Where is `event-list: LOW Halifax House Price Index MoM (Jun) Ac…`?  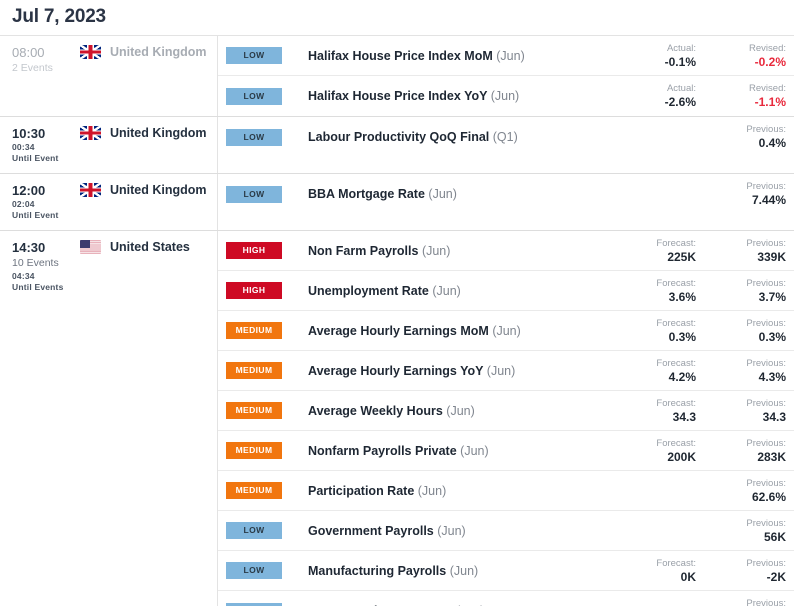 event-list: LOW Halifax House Price Index MoM (Jun) Ac… is located at coordinates (506, 76).